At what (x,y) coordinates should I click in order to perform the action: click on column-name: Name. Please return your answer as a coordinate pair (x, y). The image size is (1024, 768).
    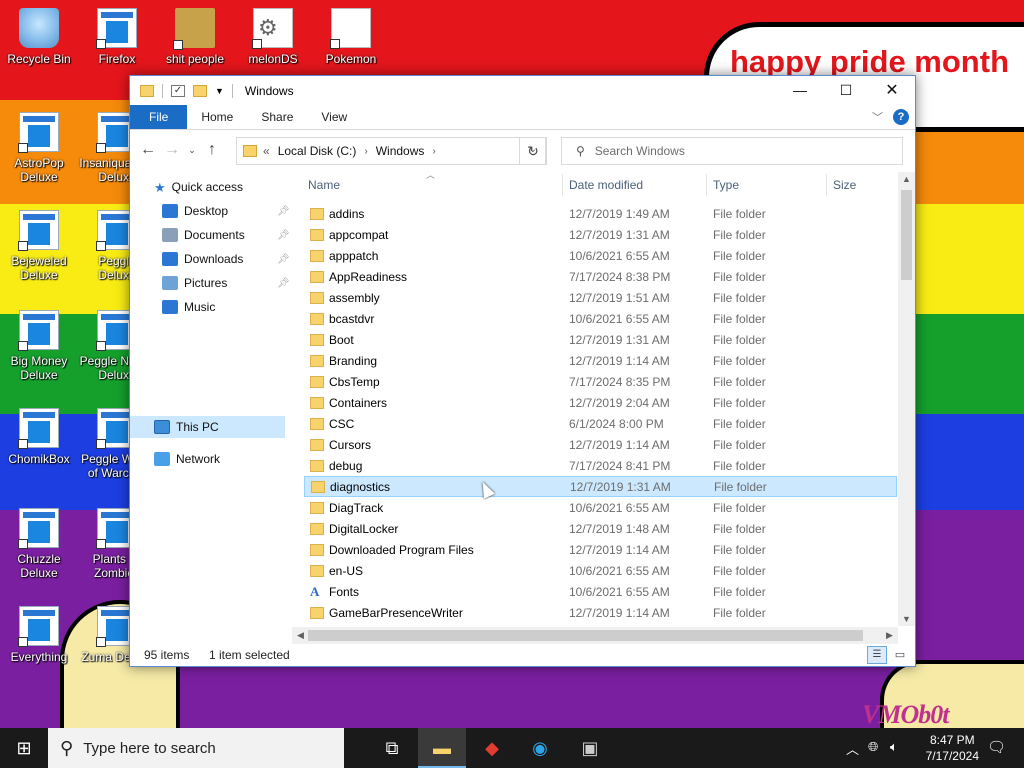
    Looking at the image, I should click on (324, 185).